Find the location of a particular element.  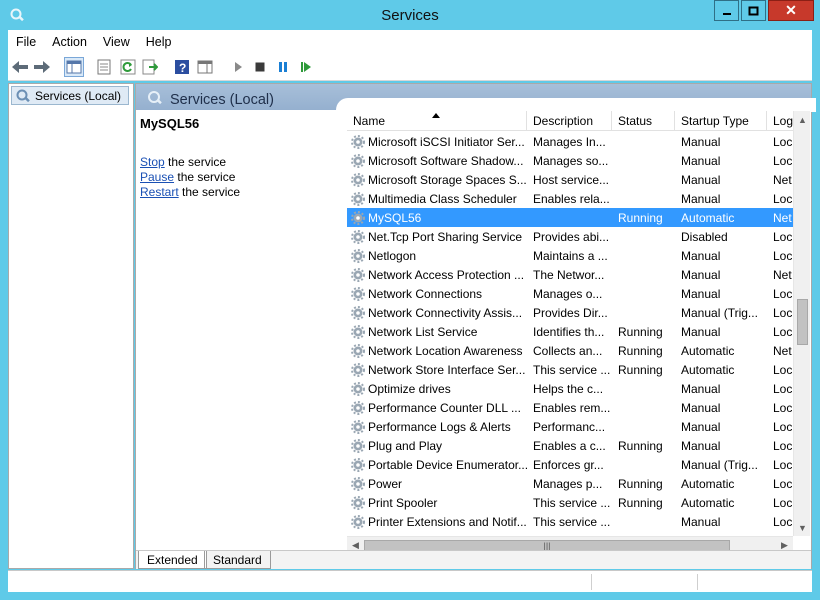

menu-file: File is located at coordinates (26, 42).